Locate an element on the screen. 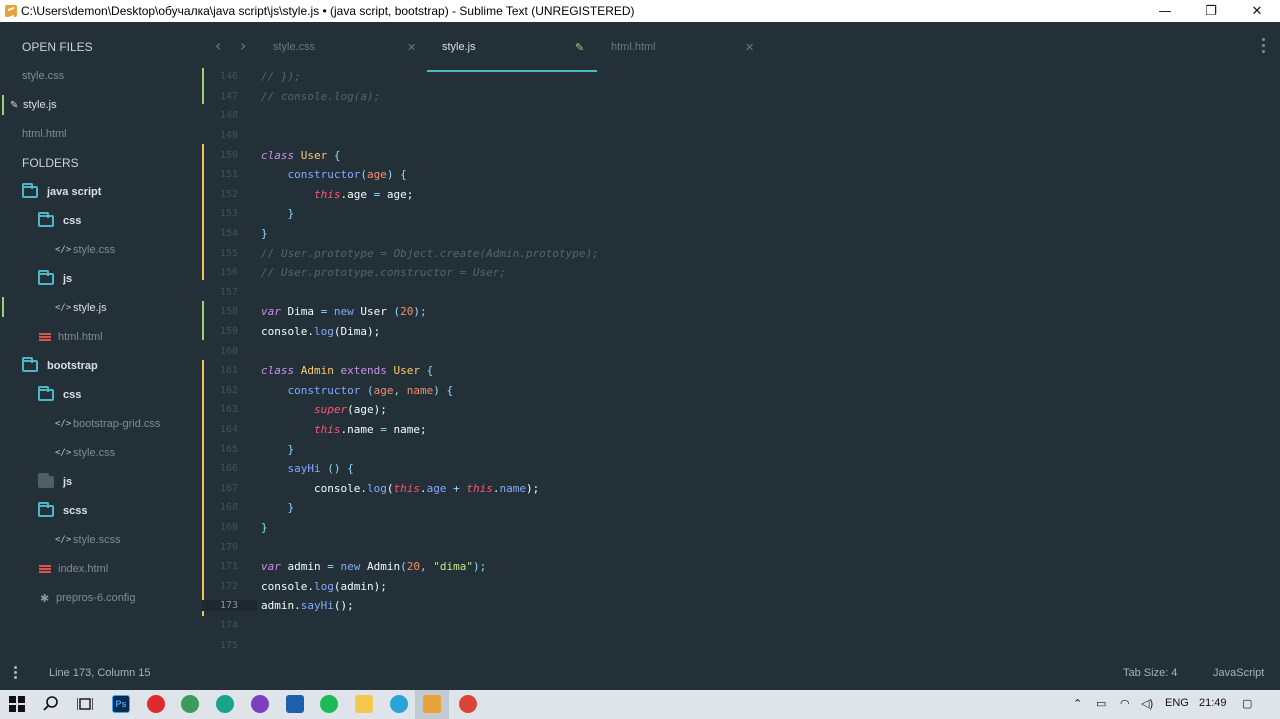 The image size is (1280, 719). code-line: 165 } is located at coordinates (741, 449).